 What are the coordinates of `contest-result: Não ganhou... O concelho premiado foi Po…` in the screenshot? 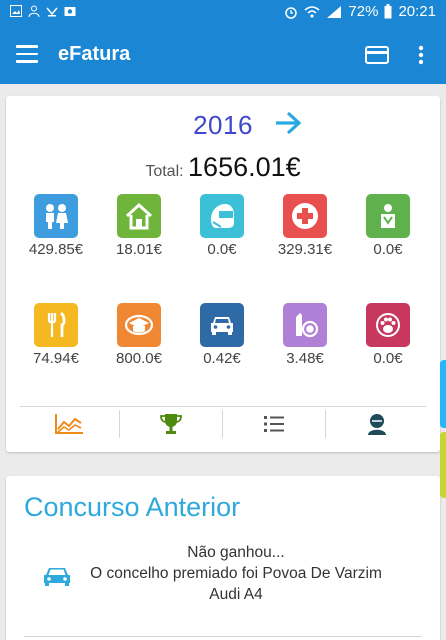 It's located at (236, 573).